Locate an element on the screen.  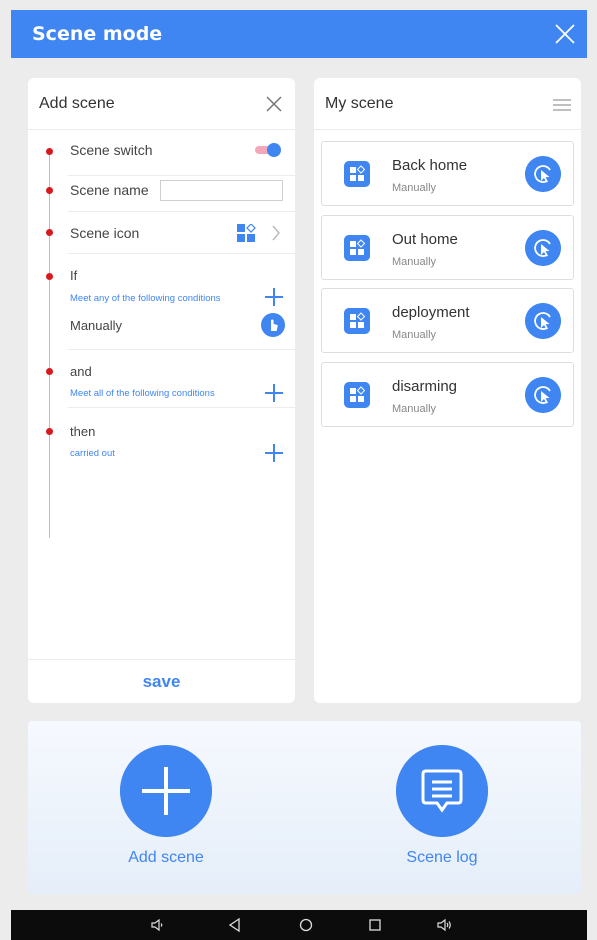
menu-icon is located at coordinates (562, 105).